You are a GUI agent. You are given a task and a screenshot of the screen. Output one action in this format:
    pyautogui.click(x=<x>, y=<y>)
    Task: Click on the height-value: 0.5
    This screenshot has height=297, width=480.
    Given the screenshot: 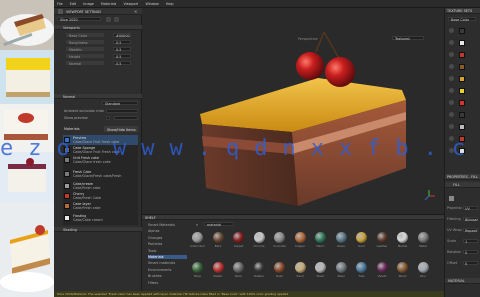 What is the action you would take?
    pyautogui.click(x=122, y=56)
    